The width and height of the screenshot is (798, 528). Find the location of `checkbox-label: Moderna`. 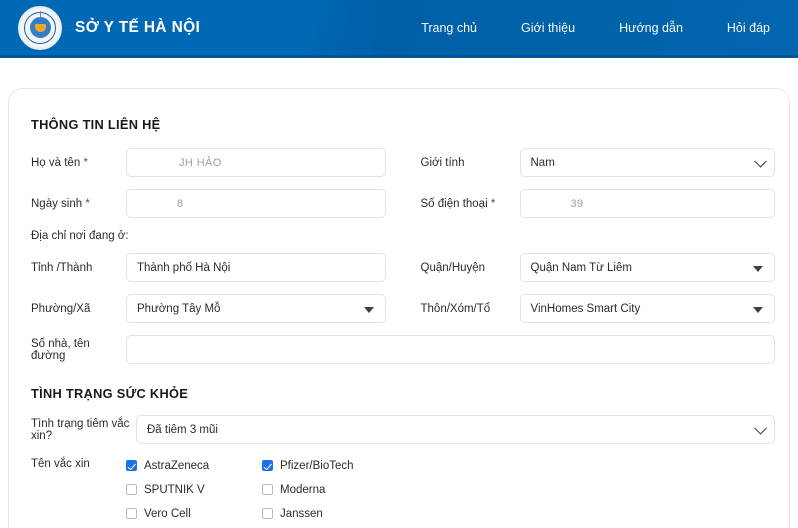

checkbox-label: Moderna is located at coordinates (303, 489).